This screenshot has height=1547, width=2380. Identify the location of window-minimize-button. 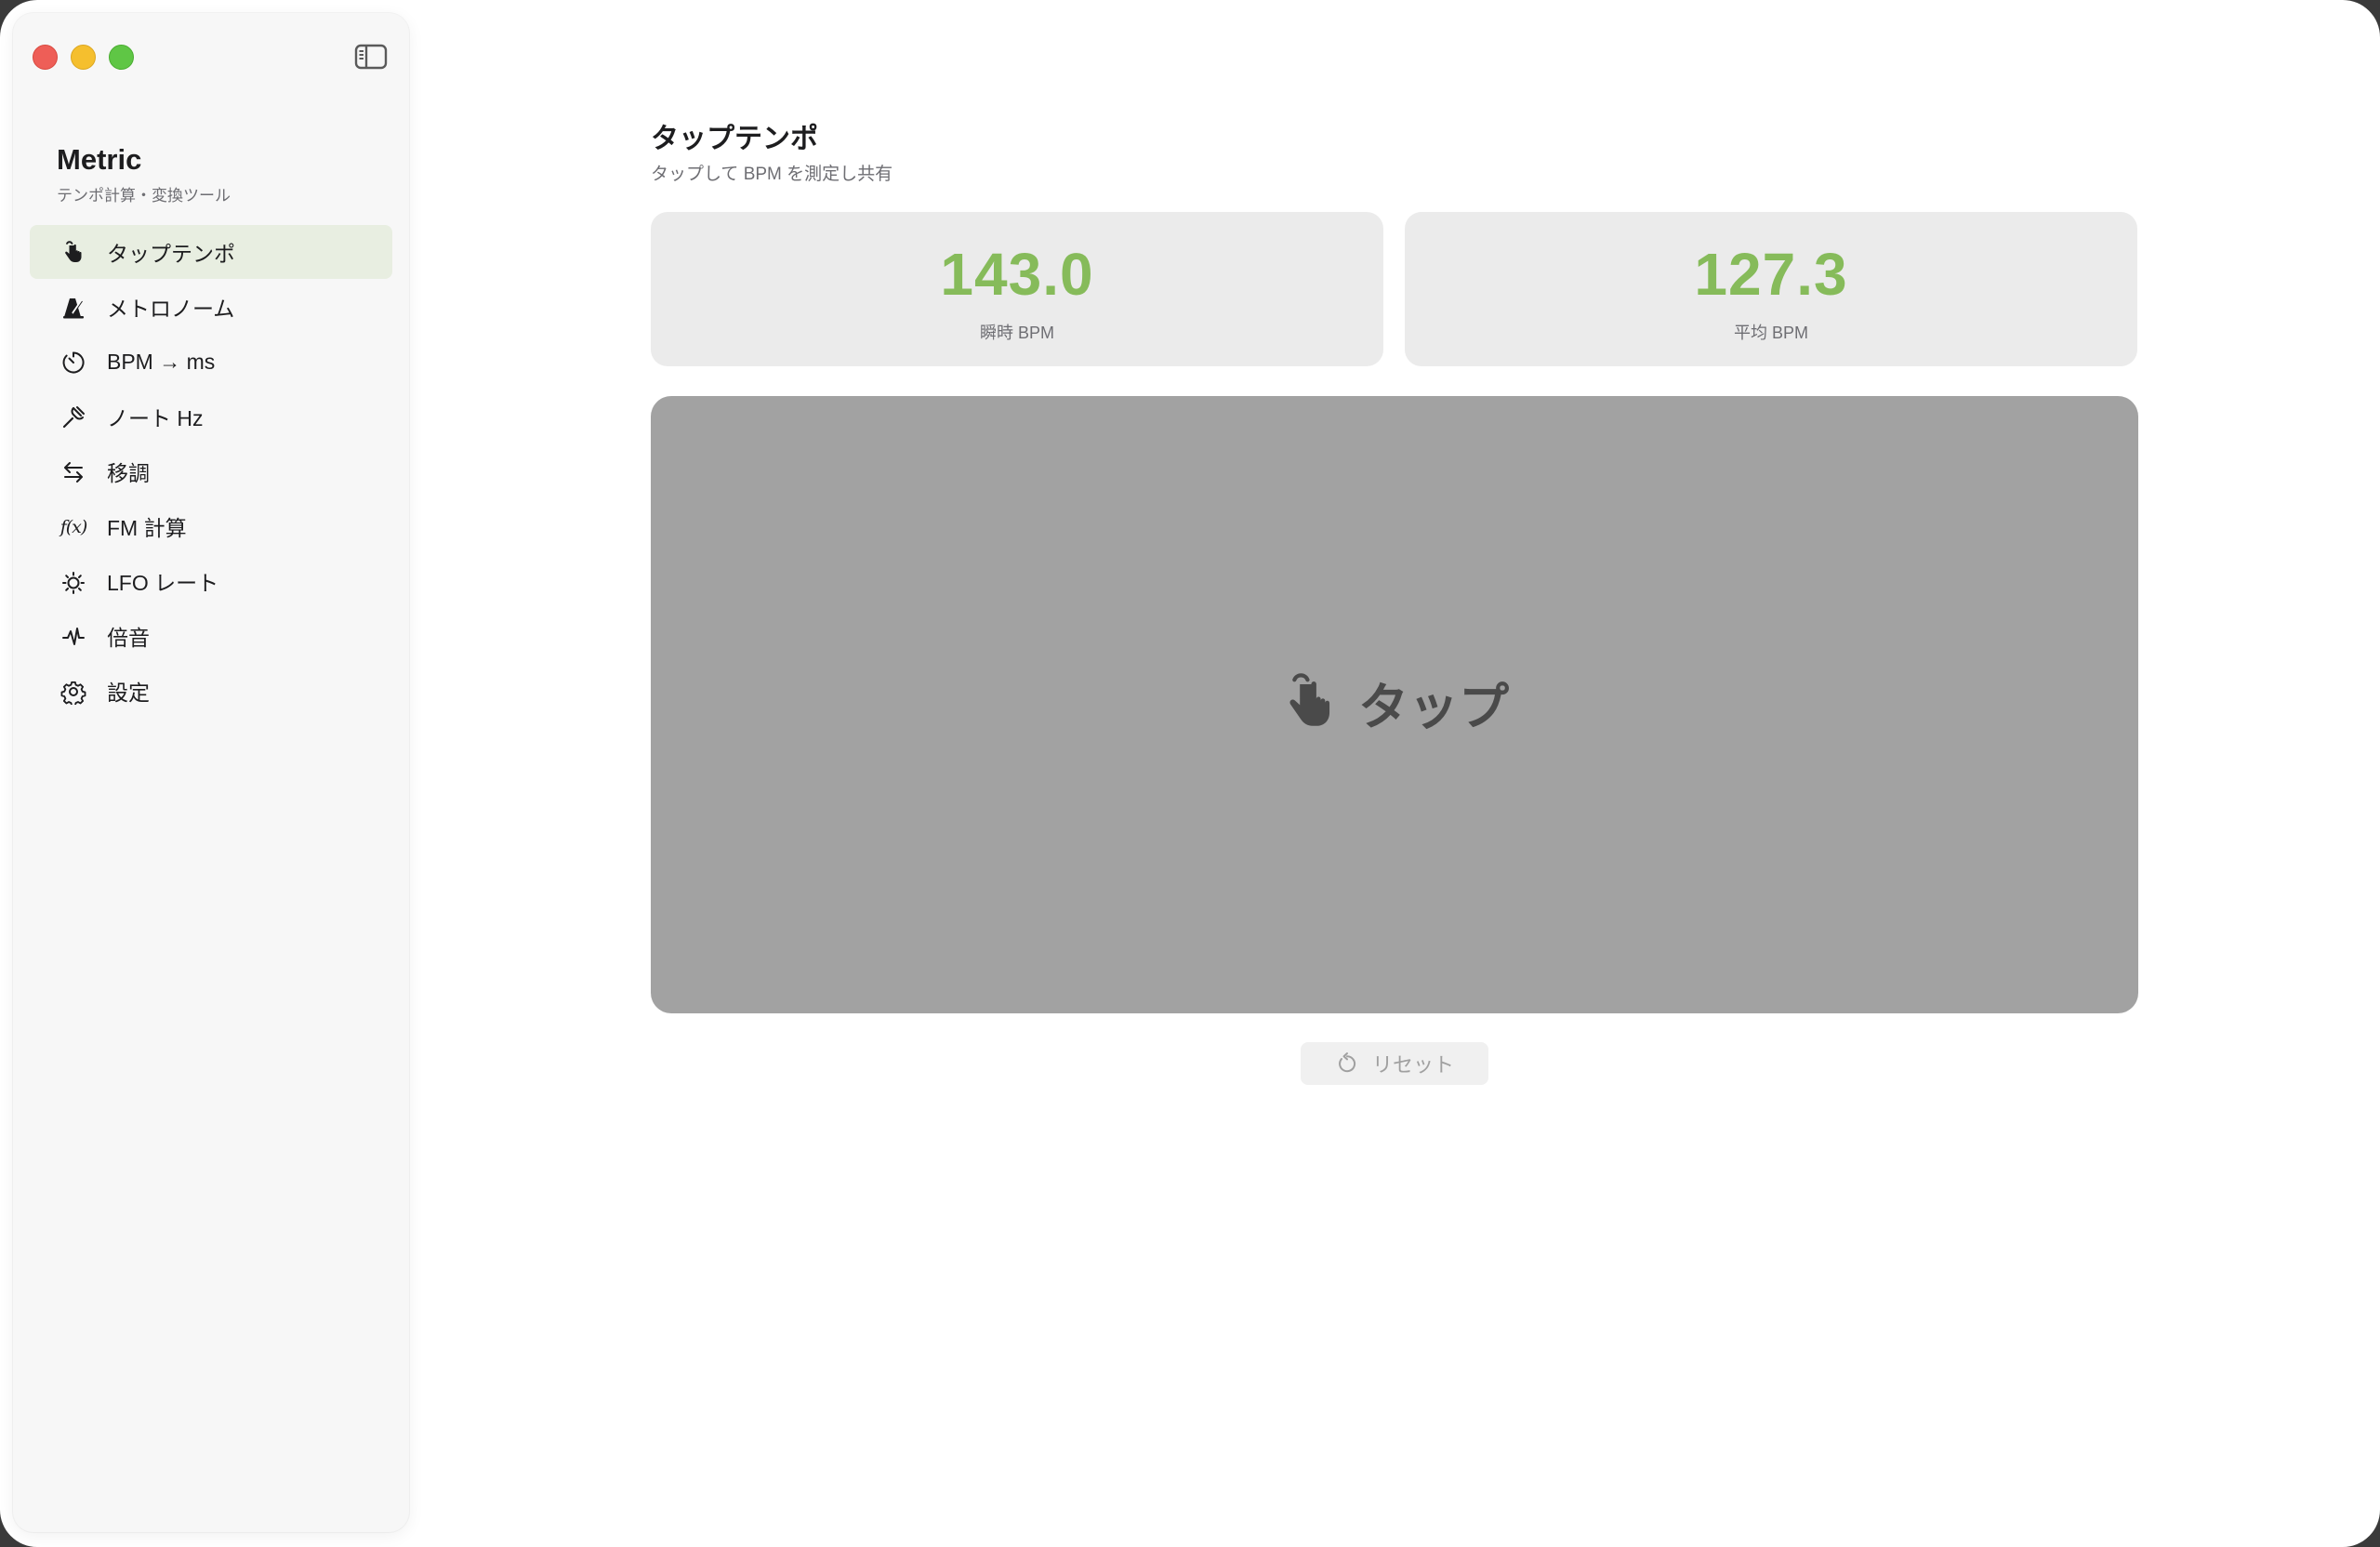
(83, 57).